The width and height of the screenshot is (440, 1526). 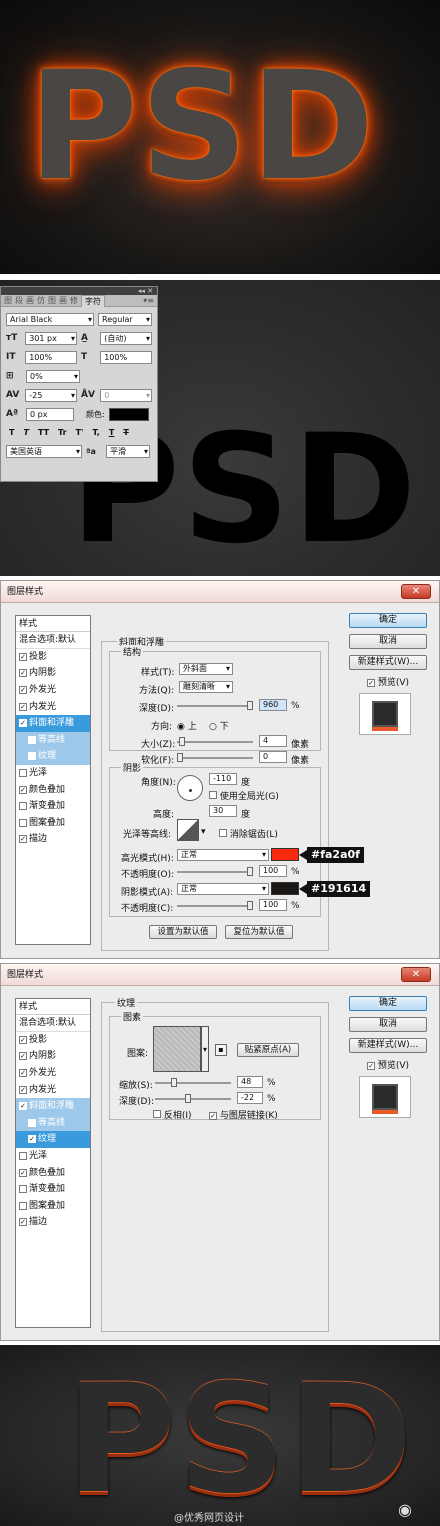 What do you see at coordinates (63, 300) in the screenshot?
I see `tab-6: 画` at bounding box center [63, 300].